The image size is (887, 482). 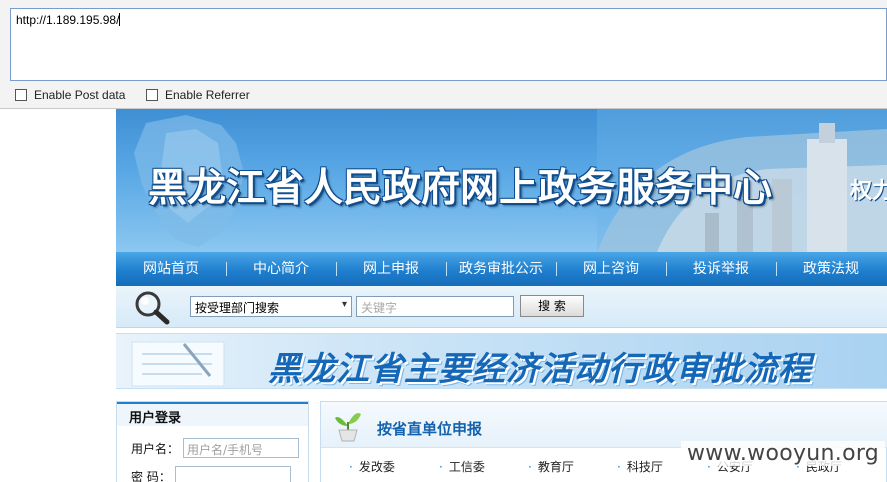 I want to click on text-caret, so click(x=120, y=19).